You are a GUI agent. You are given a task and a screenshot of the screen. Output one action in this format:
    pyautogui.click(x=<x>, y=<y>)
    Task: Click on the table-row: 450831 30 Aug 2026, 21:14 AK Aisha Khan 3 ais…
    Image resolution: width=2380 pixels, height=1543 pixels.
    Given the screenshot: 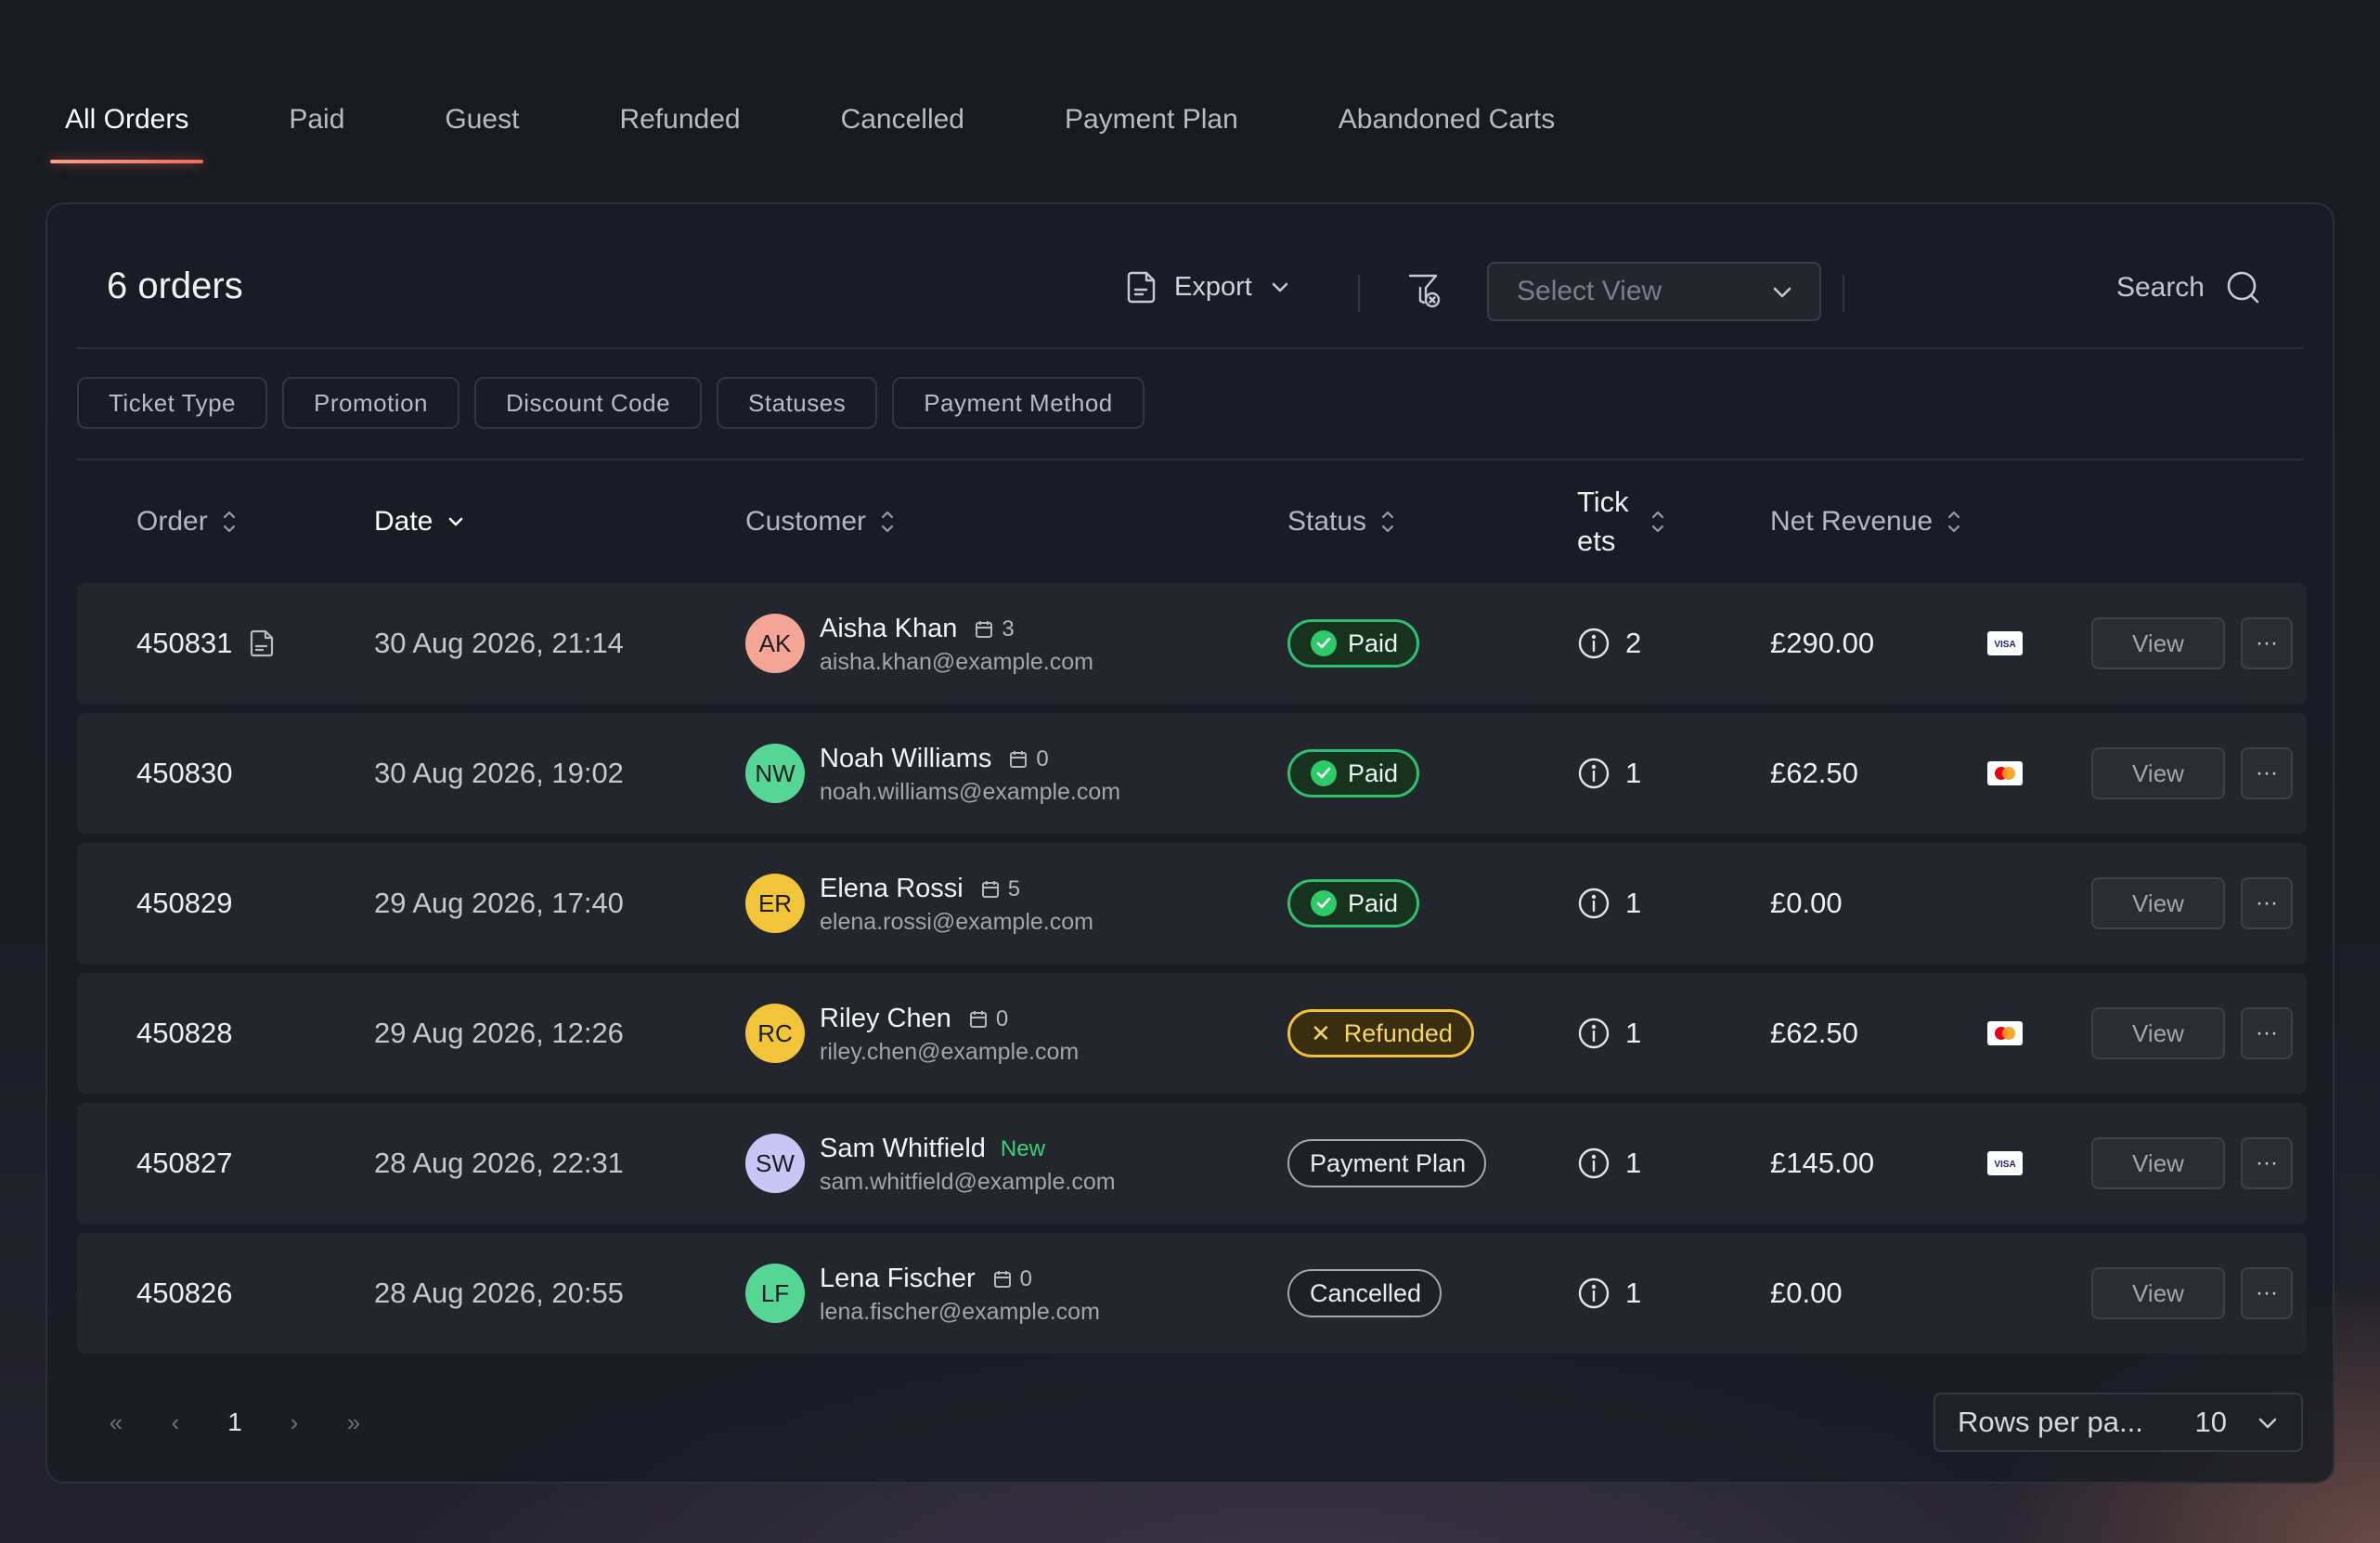 What is the action you would take?
    pyautogui.click(x=1192, y=644)
    